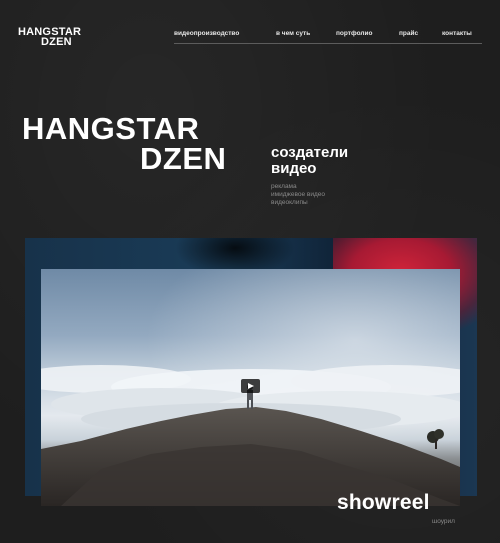 Image resolution: width=500 pixels, height=543 pixels. I want to click on hero-title-line-1: HANGSTAR, so click(111, 128).